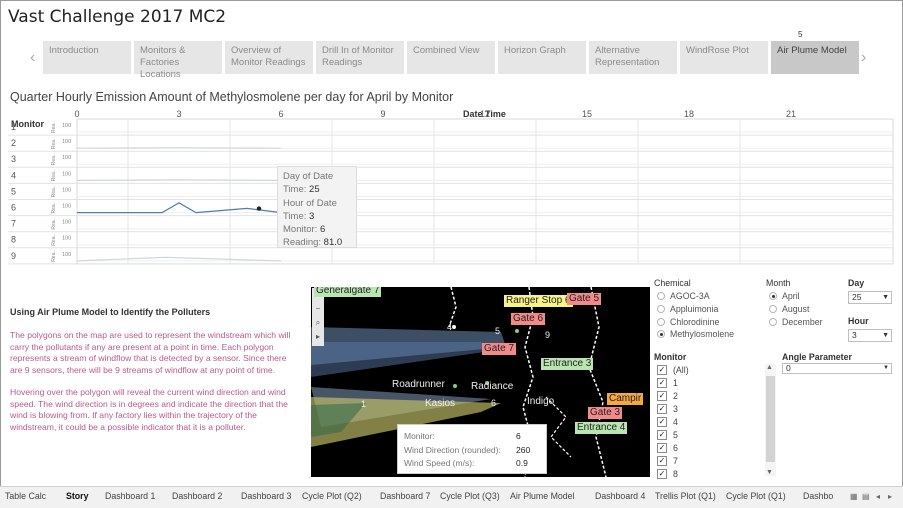 This screenshot has height=508, width=903. Describe the element at coordinates (667, 448) in the screenshot. I see `monitor-option-6: ✓ 6` at that location.